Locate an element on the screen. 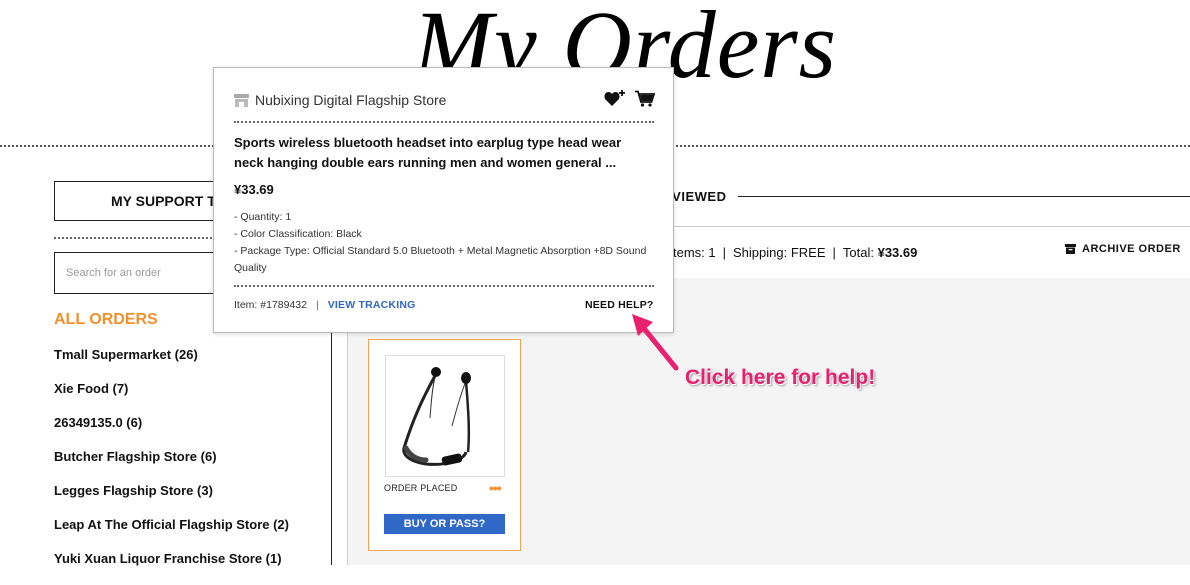 This screenshot has height=585, width=1190. total-label: Total: is located at coordinates (860, 252).